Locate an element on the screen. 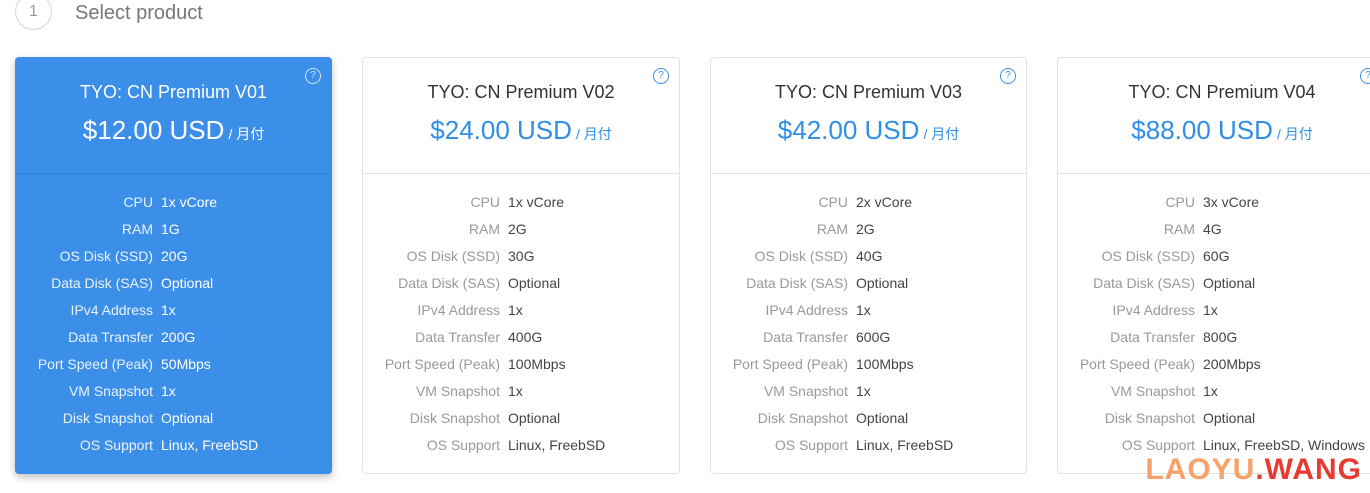  spec-value: 1x vCore is located at coordinates (536, 202).